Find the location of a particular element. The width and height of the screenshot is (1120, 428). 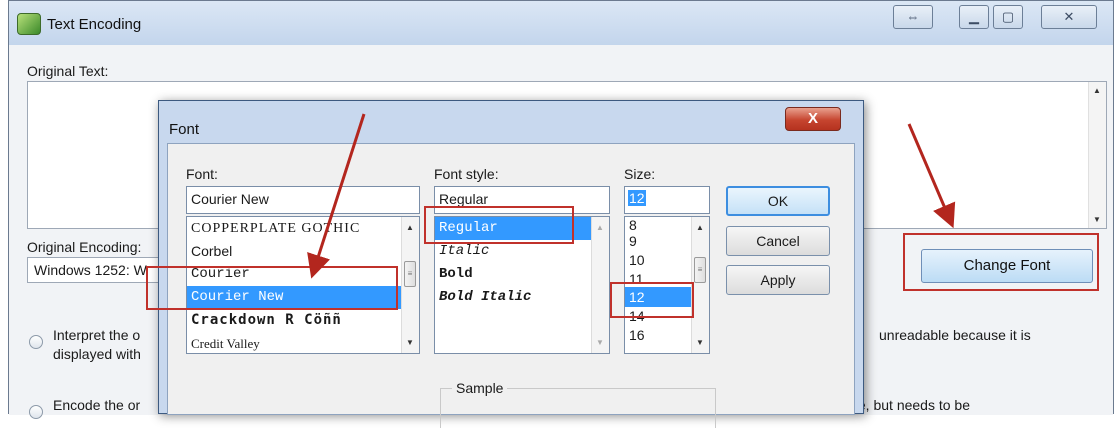

arrow-to-font-list is located at coordinates (336, 196).